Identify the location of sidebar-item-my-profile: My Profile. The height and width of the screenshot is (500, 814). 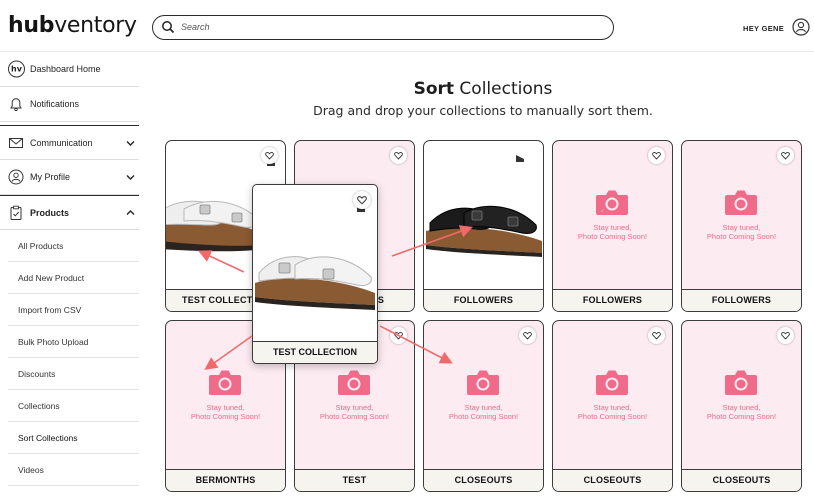
(69, 177).